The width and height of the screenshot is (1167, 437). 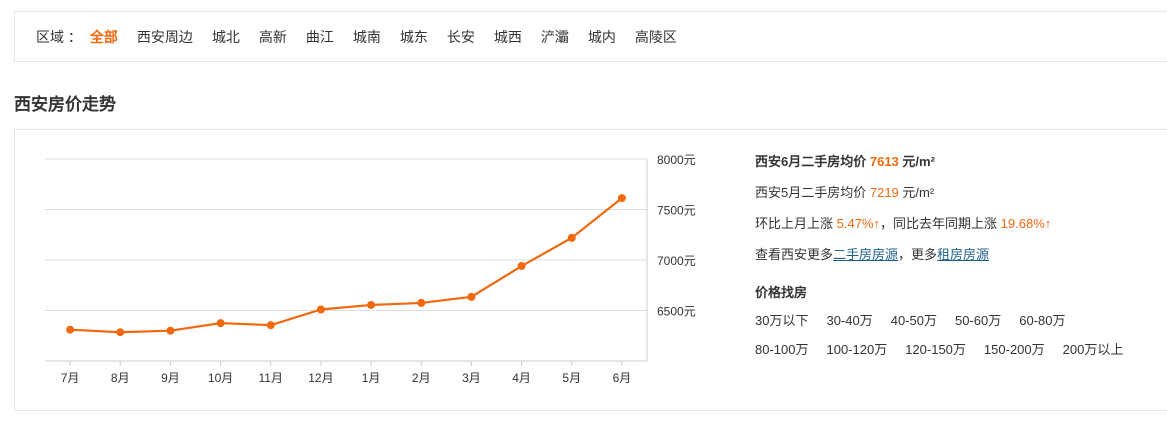 What do you see at coordinates (676, 261) in the screenshot?
I see `y-tick-label: 7000元` at bounding box center [676, 261].